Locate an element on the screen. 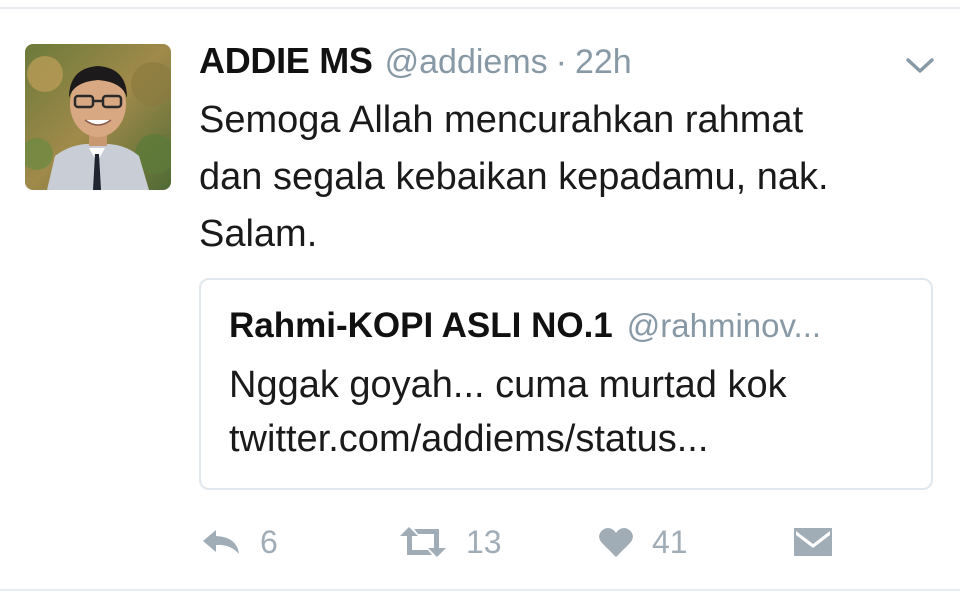 Image resolution: width=960 pixels, height=604 pixels. envelope-icon is located at coordinates (813, 542).